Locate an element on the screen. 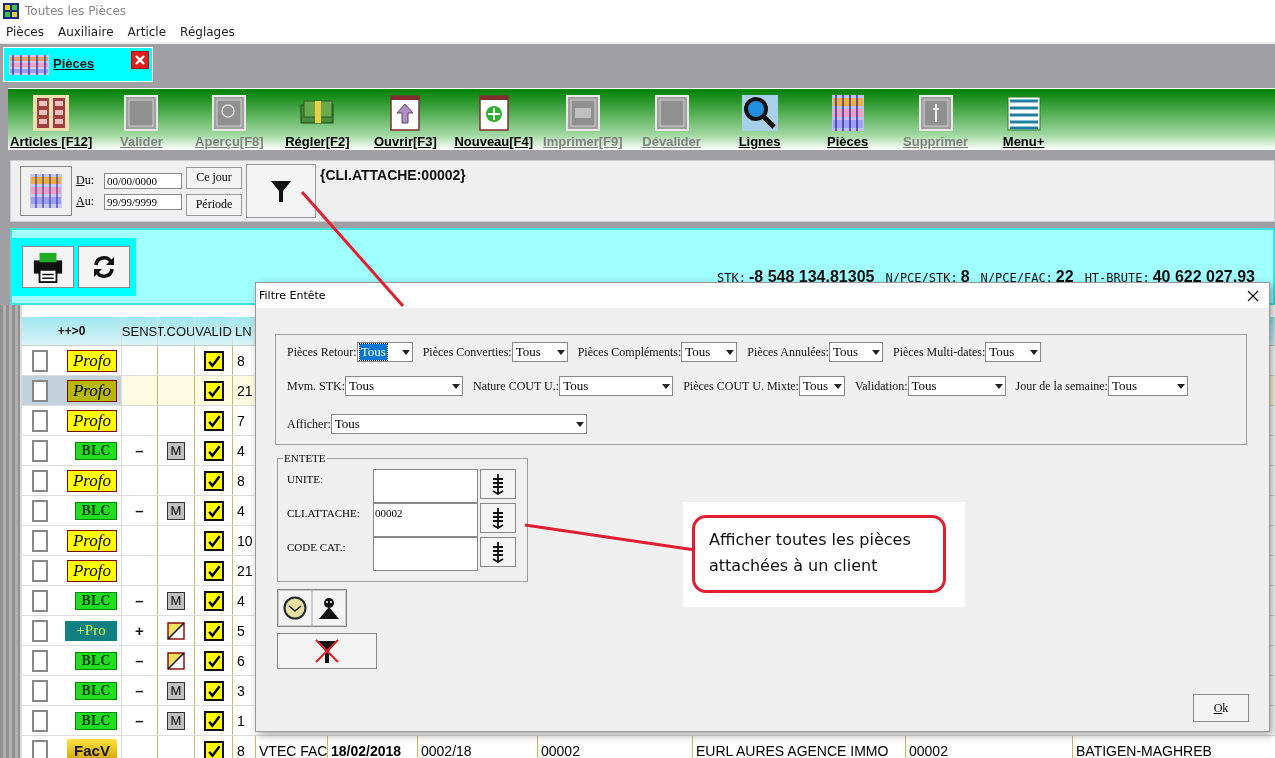  filter-label: Pièces Annulées: is located at coordinates (788, 352).